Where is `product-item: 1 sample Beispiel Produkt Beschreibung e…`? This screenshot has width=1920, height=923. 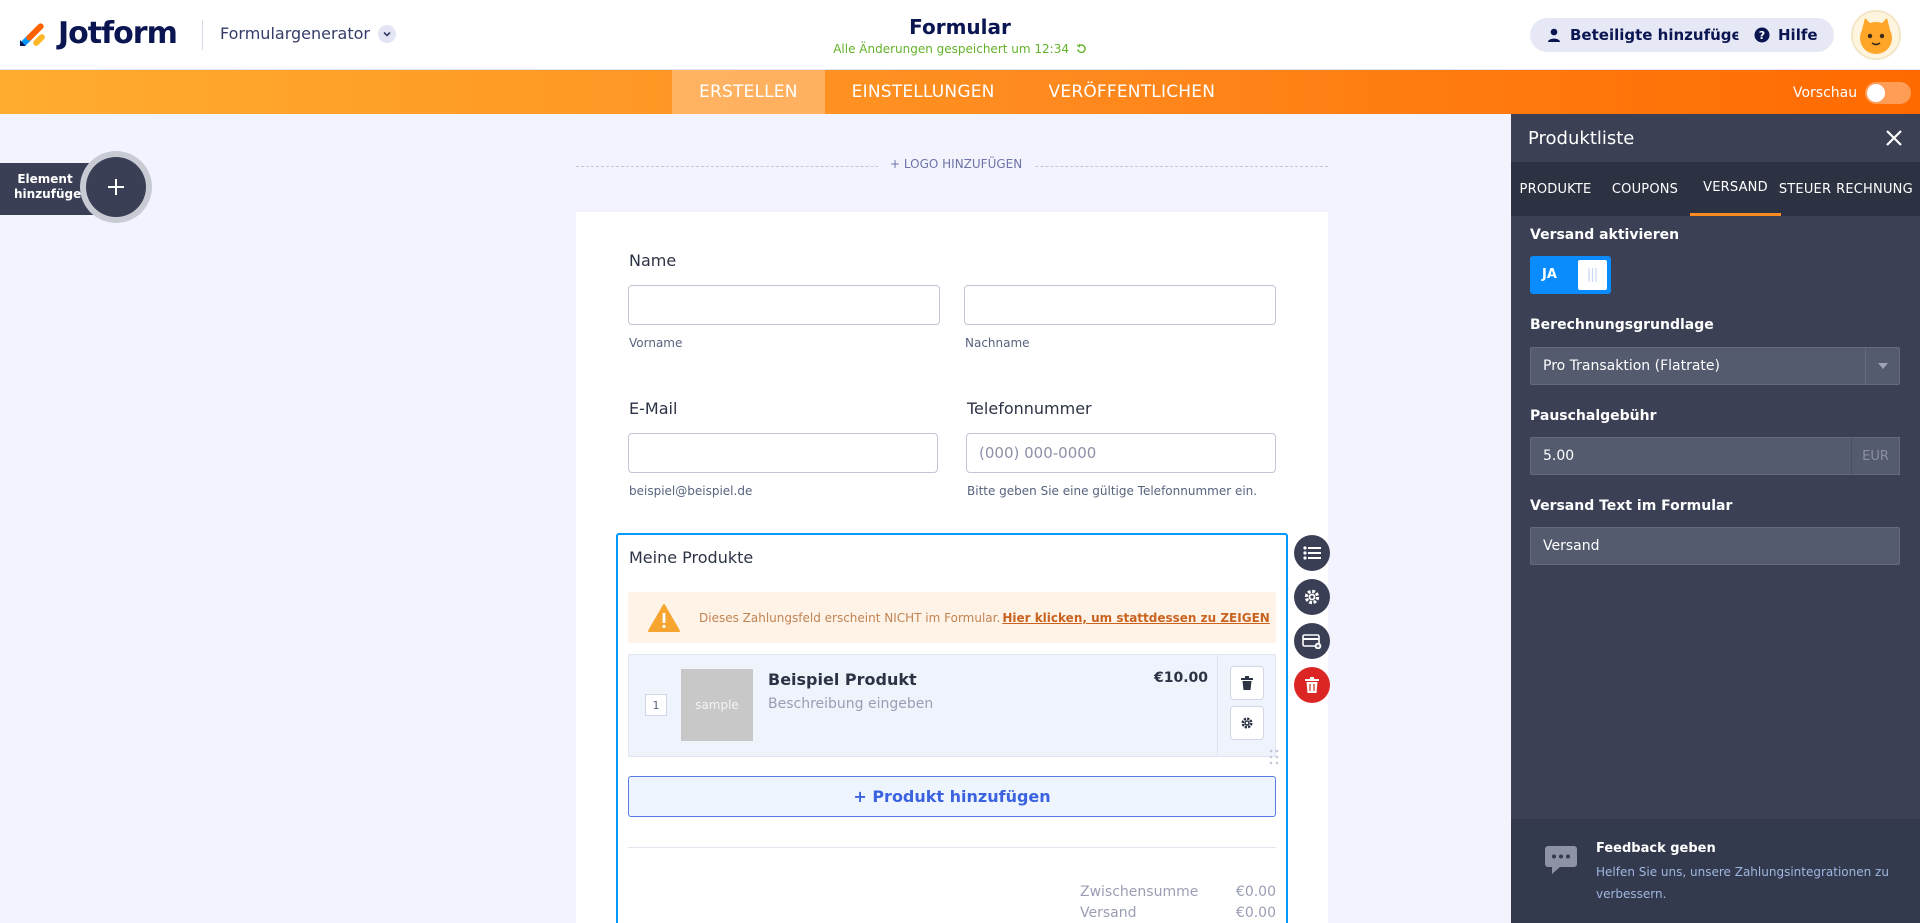 product-item: 1 sample Beispiel Produkt Beschreibung e… is located at coordinates (952, 705).